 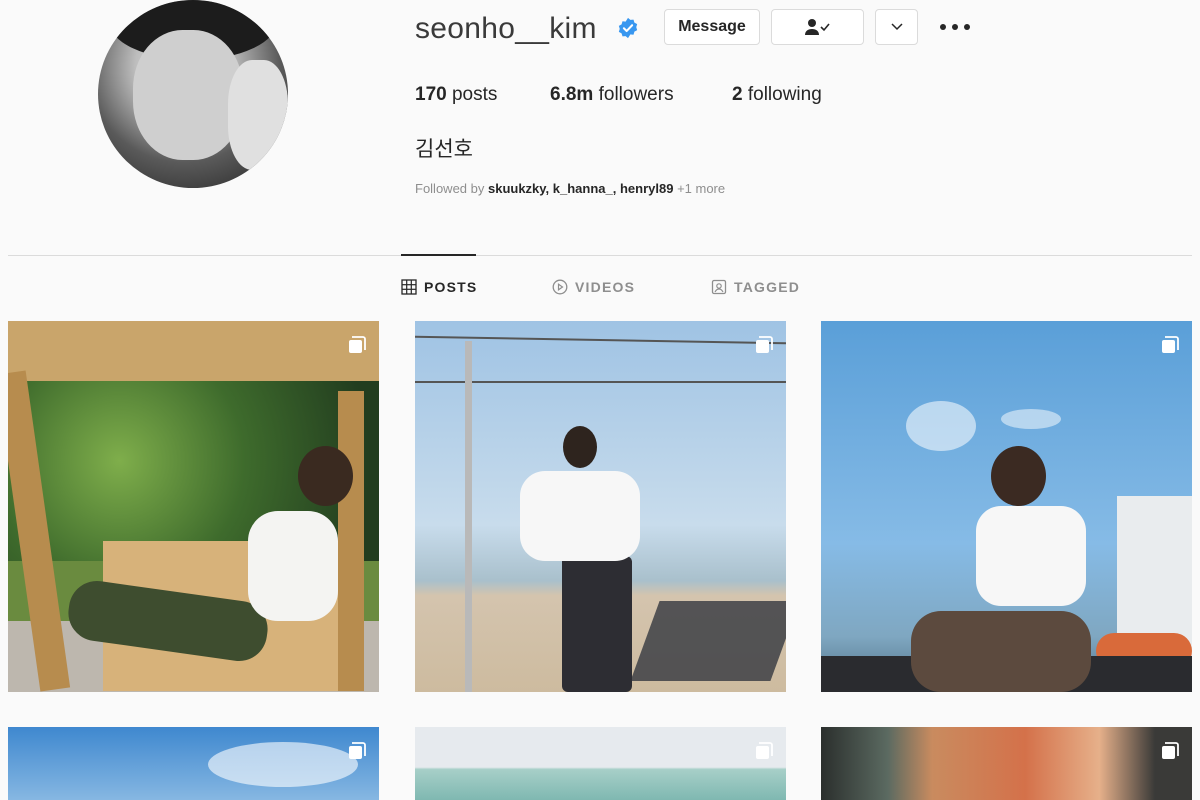 What do you see at coordinates (451, 188) in the screenshot?
I see `followed-by-prefix: Followed by` at bounding box center [451, 188].